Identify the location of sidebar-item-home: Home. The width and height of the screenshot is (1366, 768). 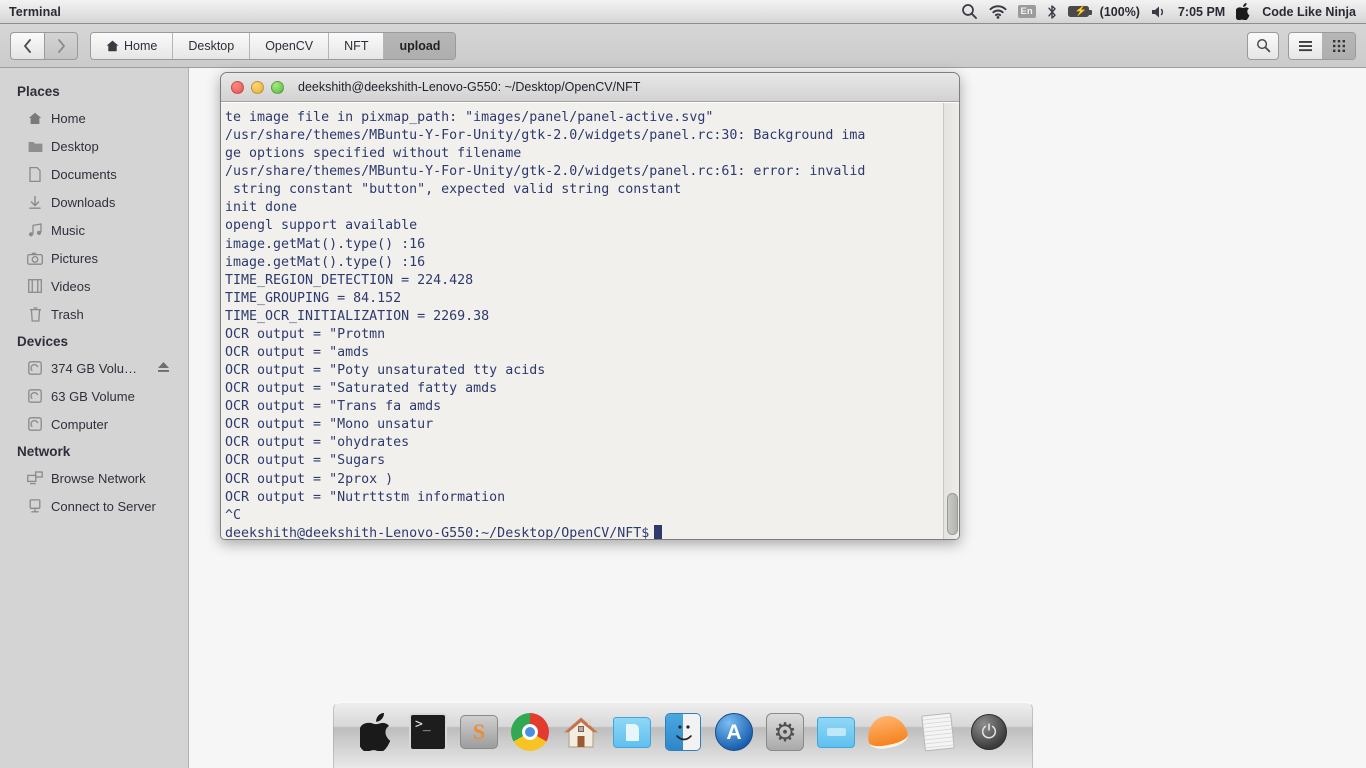
(94, 118).